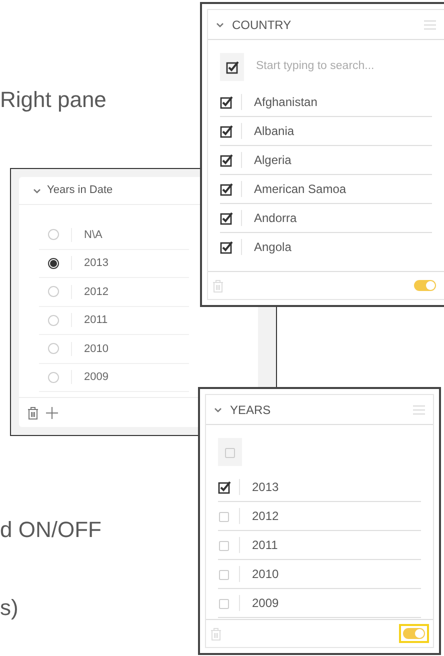 This screenshot has width=444, height=656. What do you see at coordinates (114, 320) in the screenshot?
I see `radio-option: 2011` at bounding box center [114, 320].